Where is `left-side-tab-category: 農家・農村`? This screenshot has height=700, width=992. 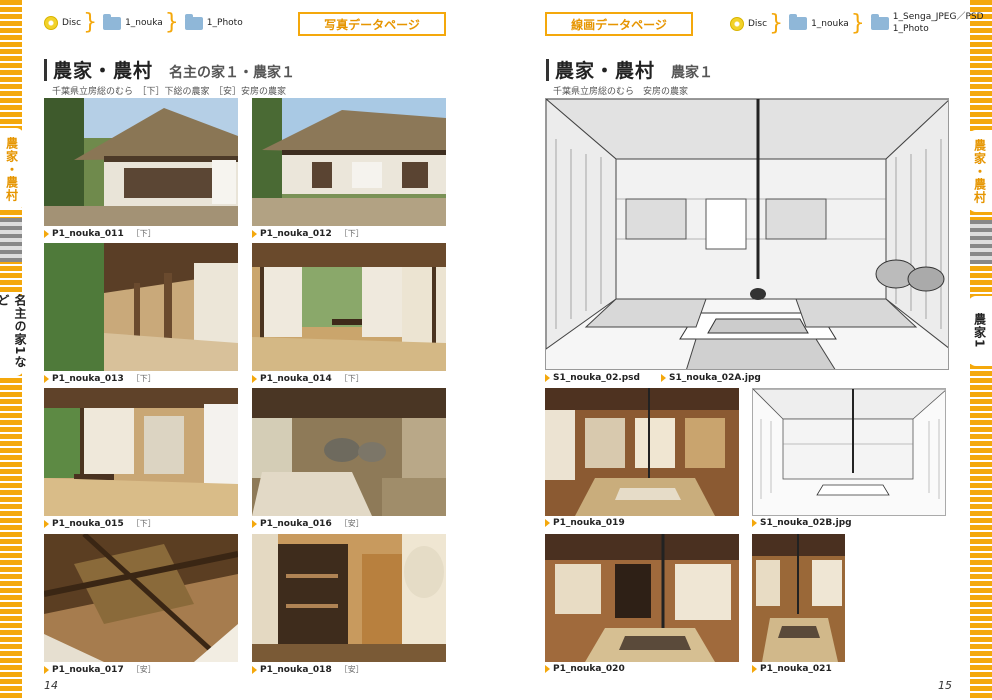
left-side-tab-category: 農家・農村 is located at coordinates (12, 169).